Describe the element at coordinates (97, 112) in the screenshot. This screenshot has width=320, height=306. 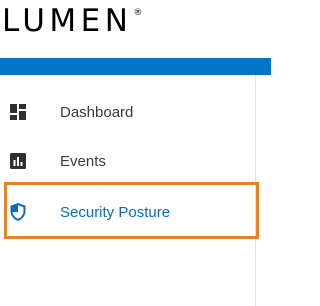
I see `sidebar-item-label: Dashboard` at that location.